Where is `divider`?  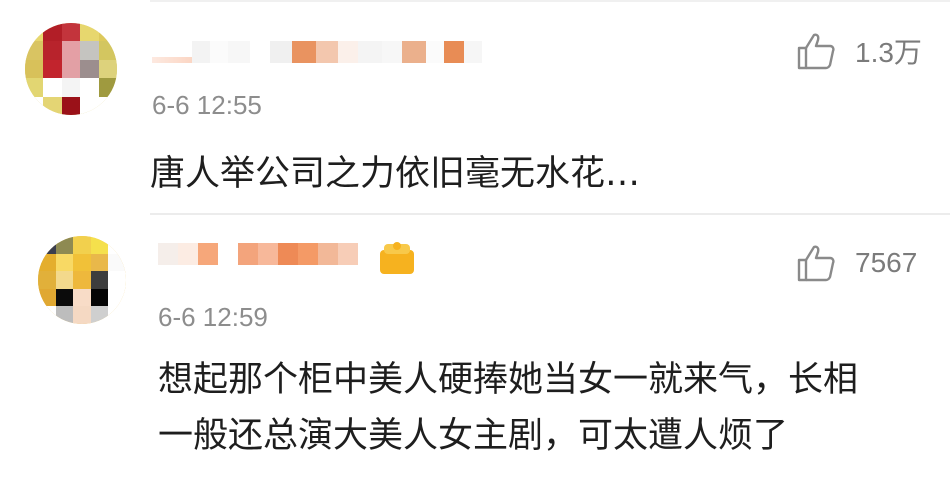
divider is located at coordinates (550, 214).